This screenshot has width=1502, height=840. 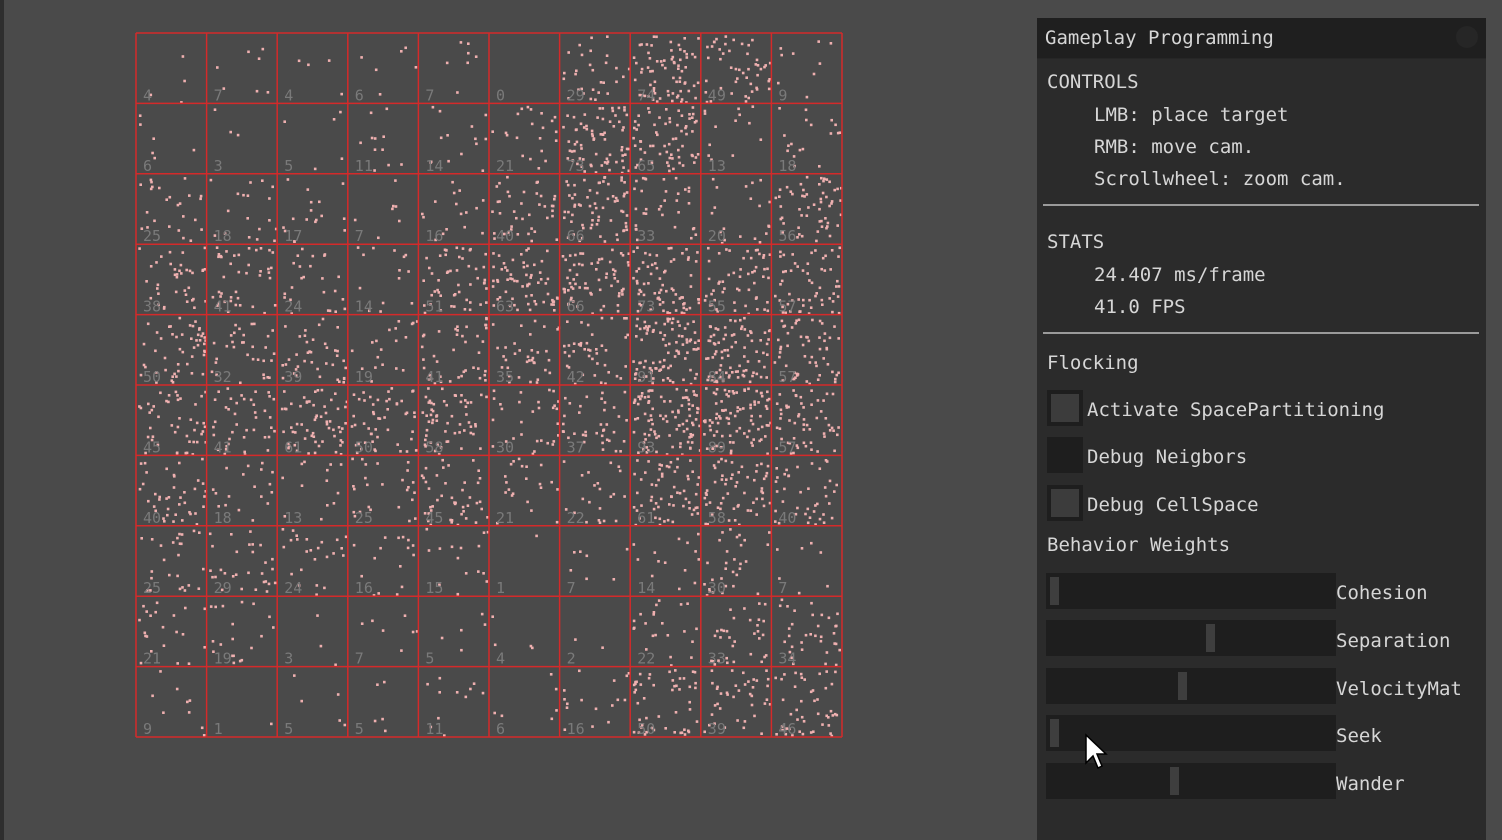 I want to click on cell-count-label: 9, so click(x=782, y=95).